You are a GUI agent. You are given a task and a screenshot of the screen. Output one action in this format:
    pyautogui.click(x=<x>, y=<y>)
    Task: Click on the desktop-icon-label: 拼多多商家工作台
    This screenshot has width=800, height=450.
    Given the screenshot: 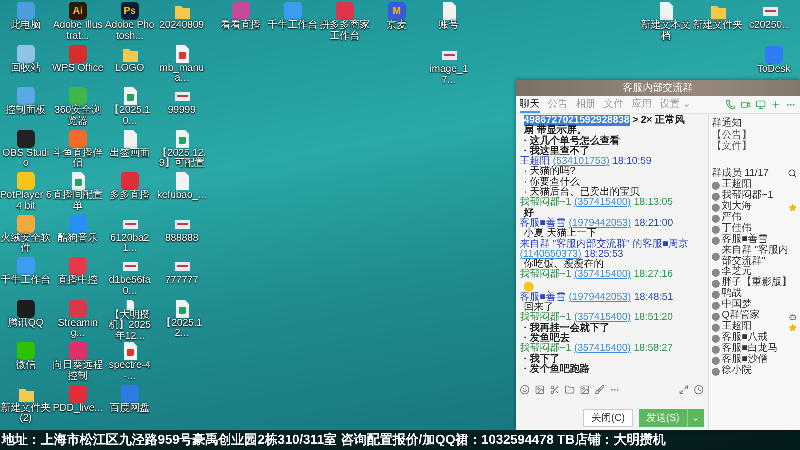 What is the action you would take?
    pyautogui.click(x=345, y=31)
    